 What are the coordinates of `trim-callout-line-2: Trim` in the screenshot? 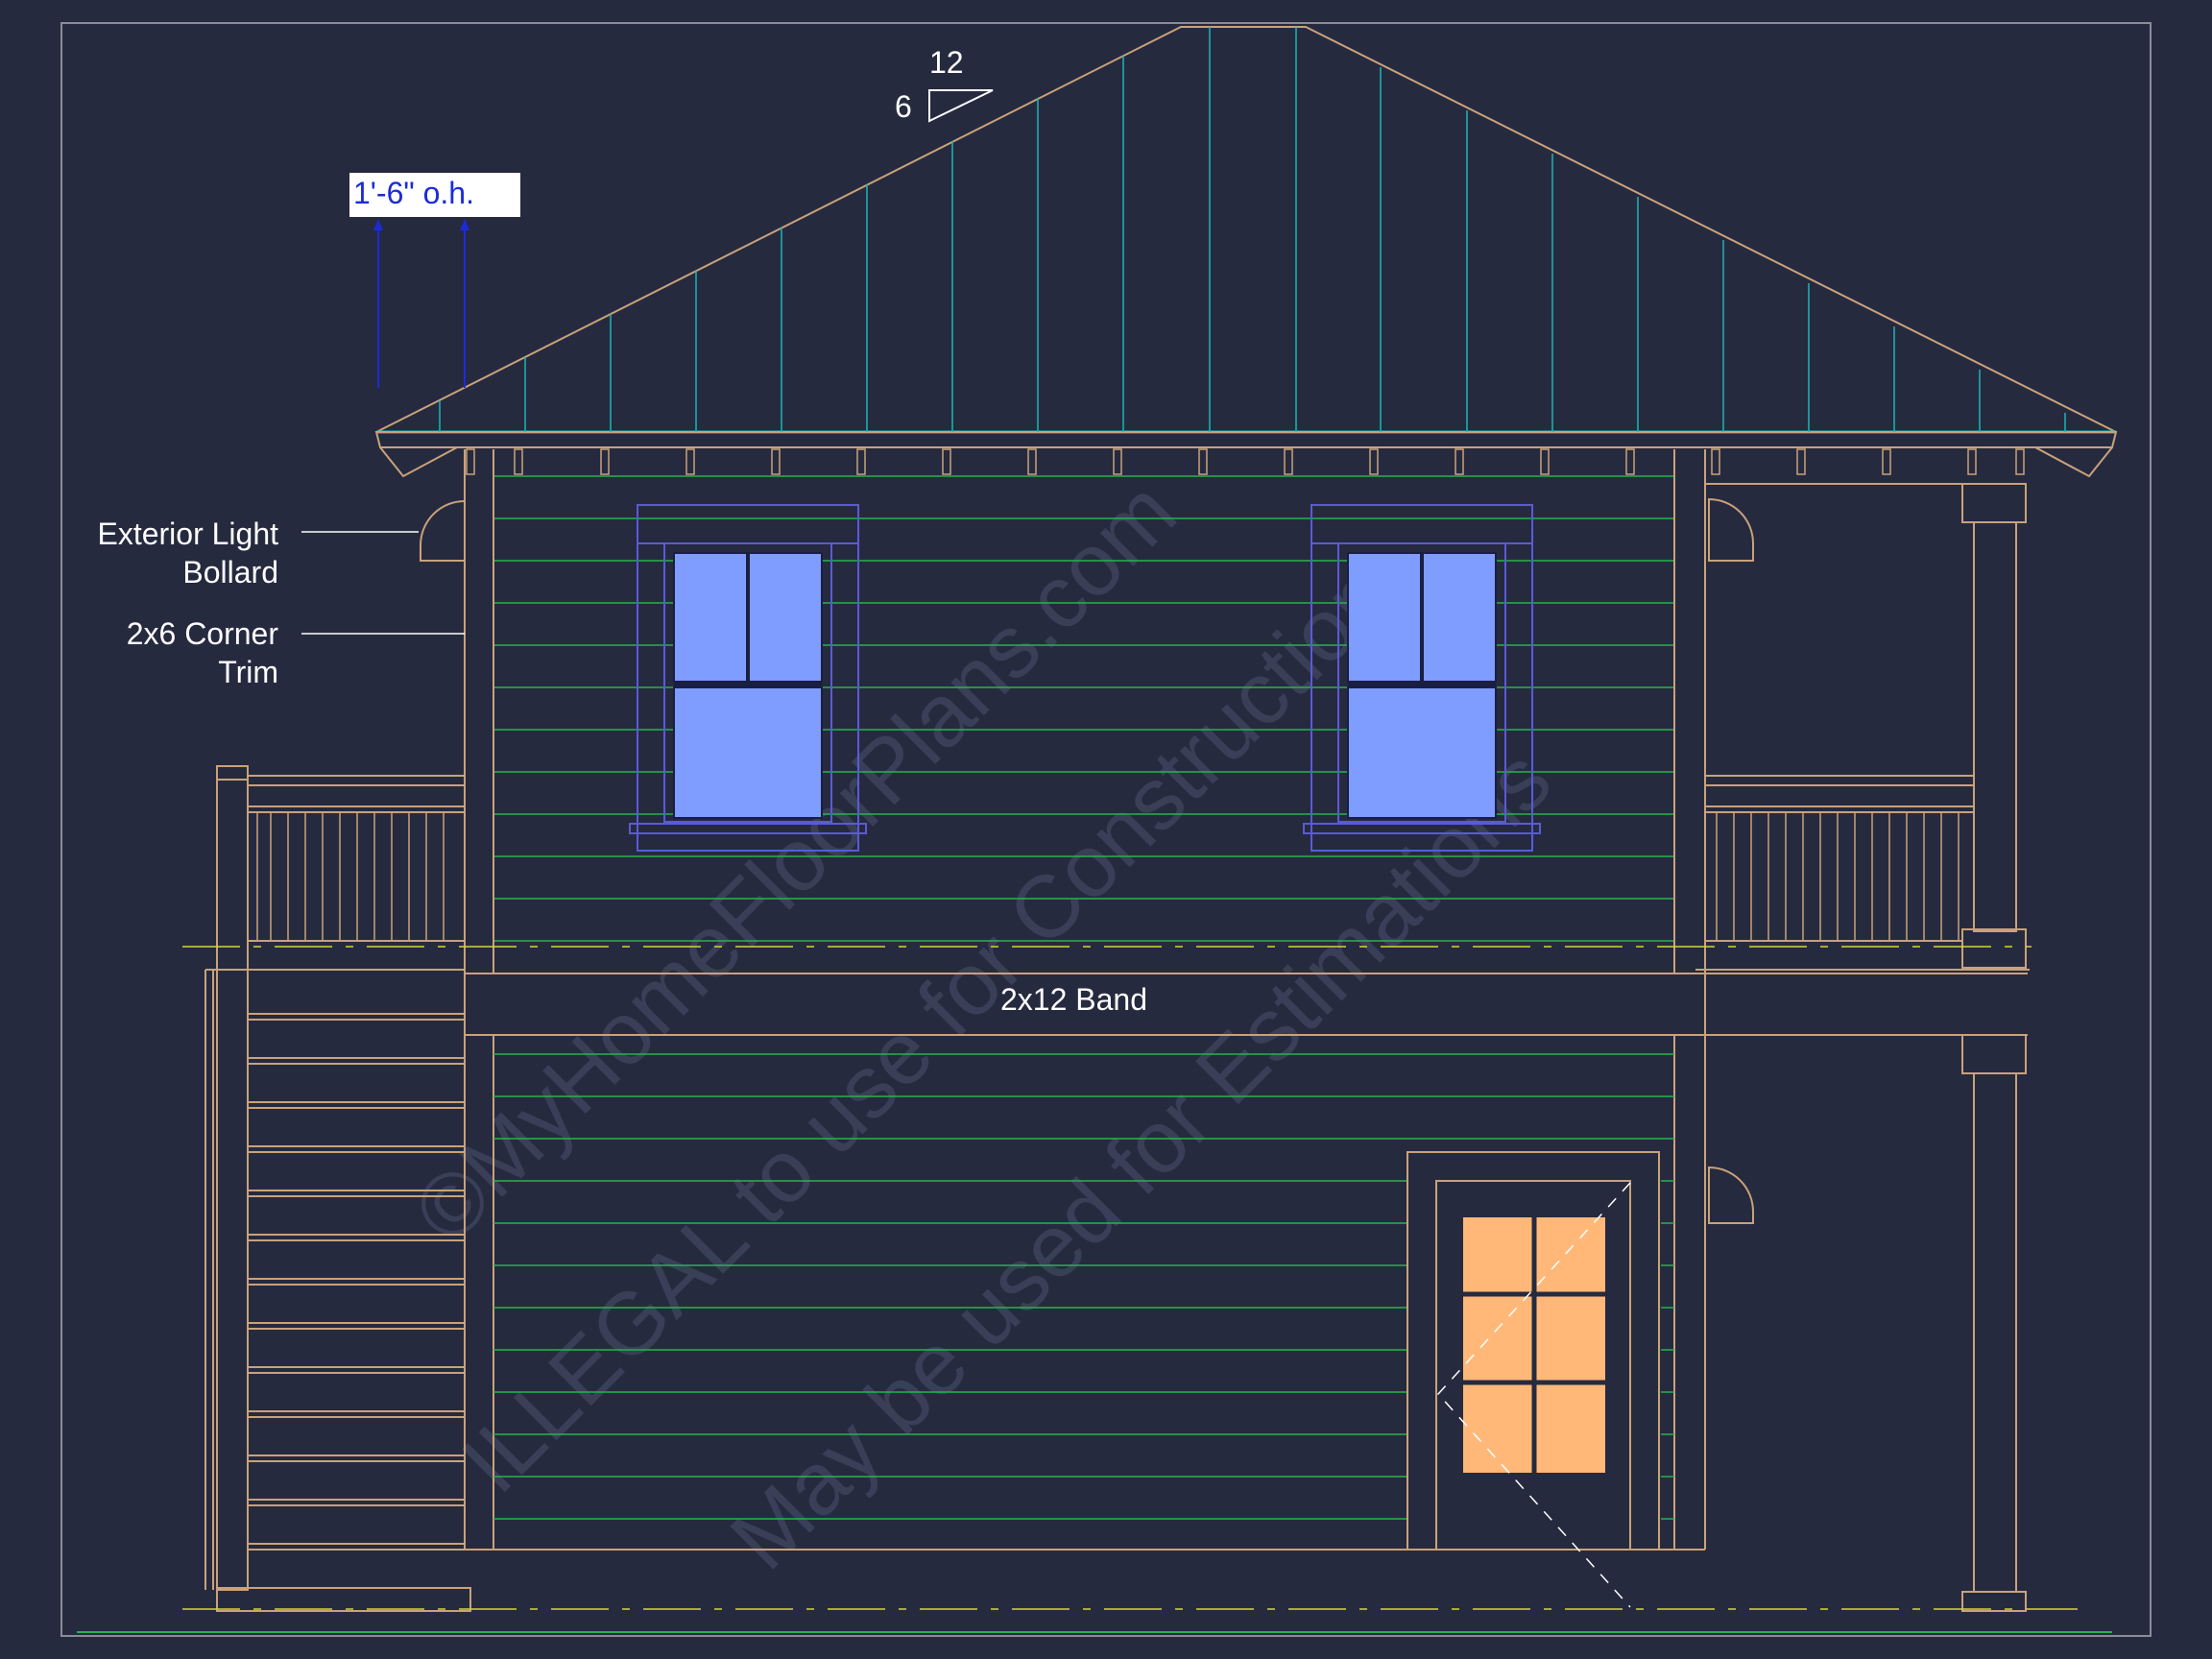 It's located at (248, 672).